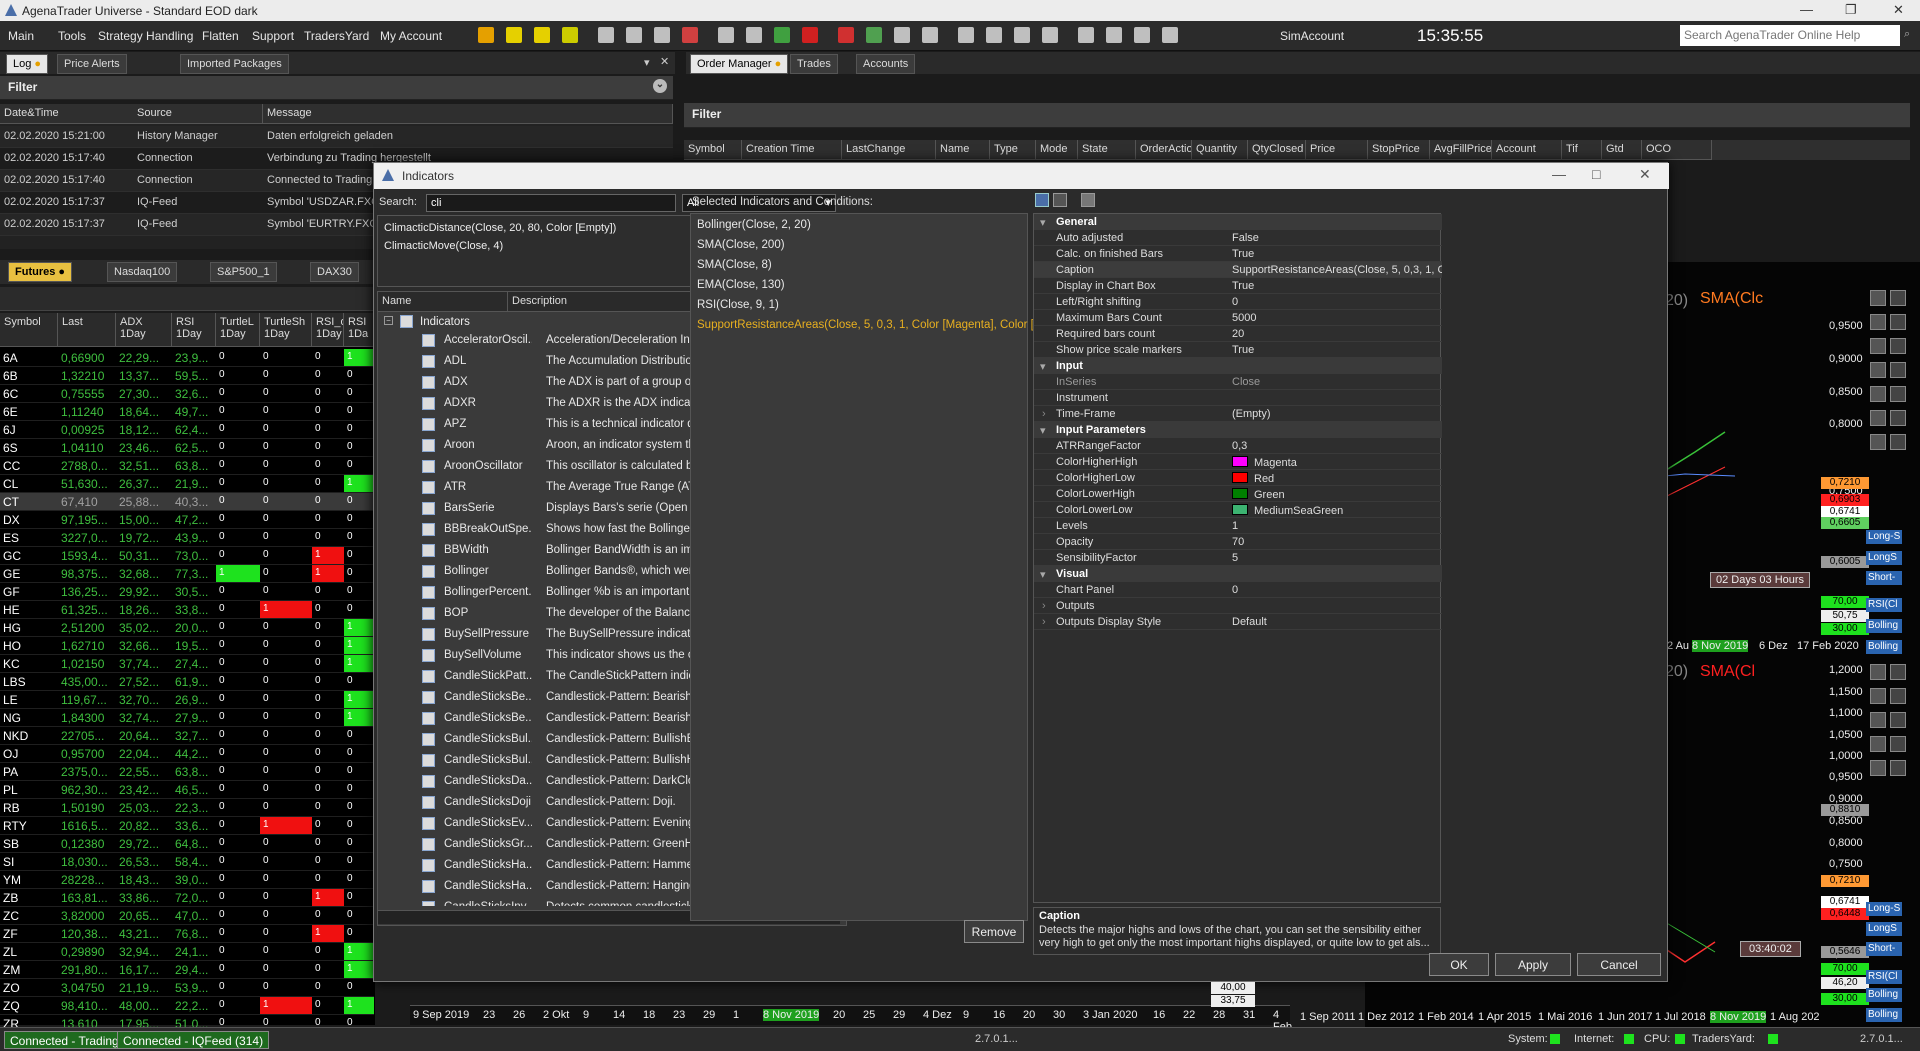  Describe the element at coordinates (1337, 302) in the screenshot. I see `property-value: 0` at that location.